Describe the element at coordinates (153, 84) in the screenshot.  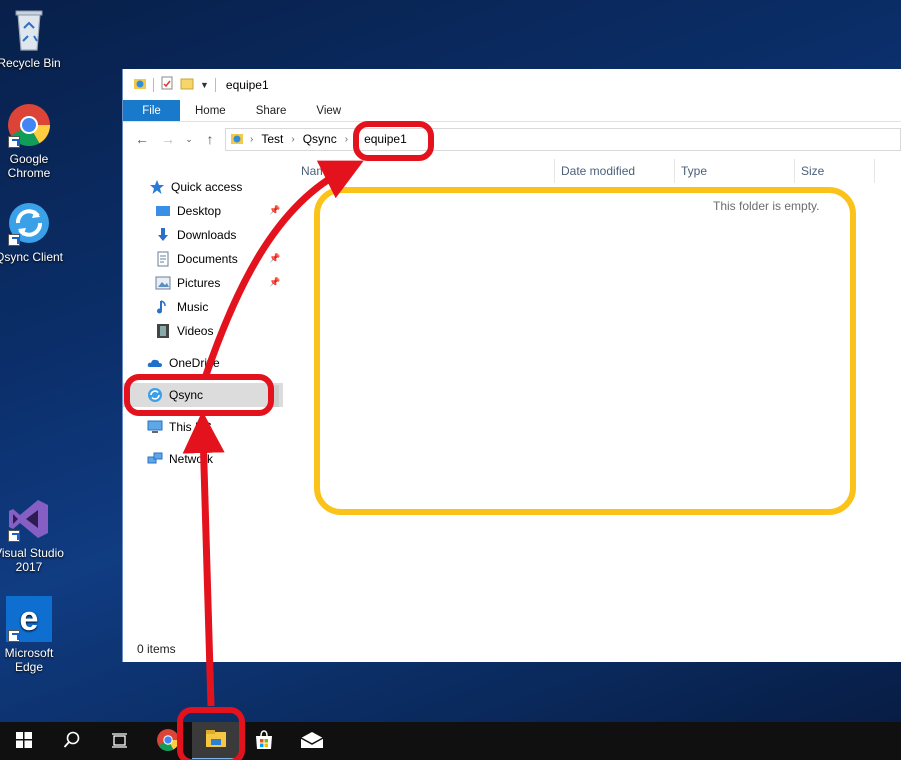
I see `separator` at that location.